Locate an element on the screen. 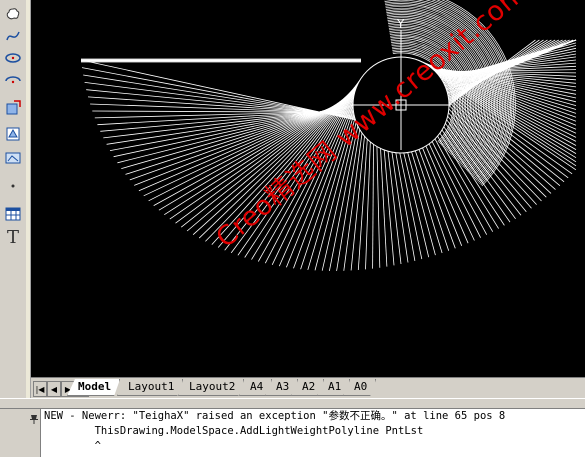  command-window-handle is located at coordinates (20, 433).